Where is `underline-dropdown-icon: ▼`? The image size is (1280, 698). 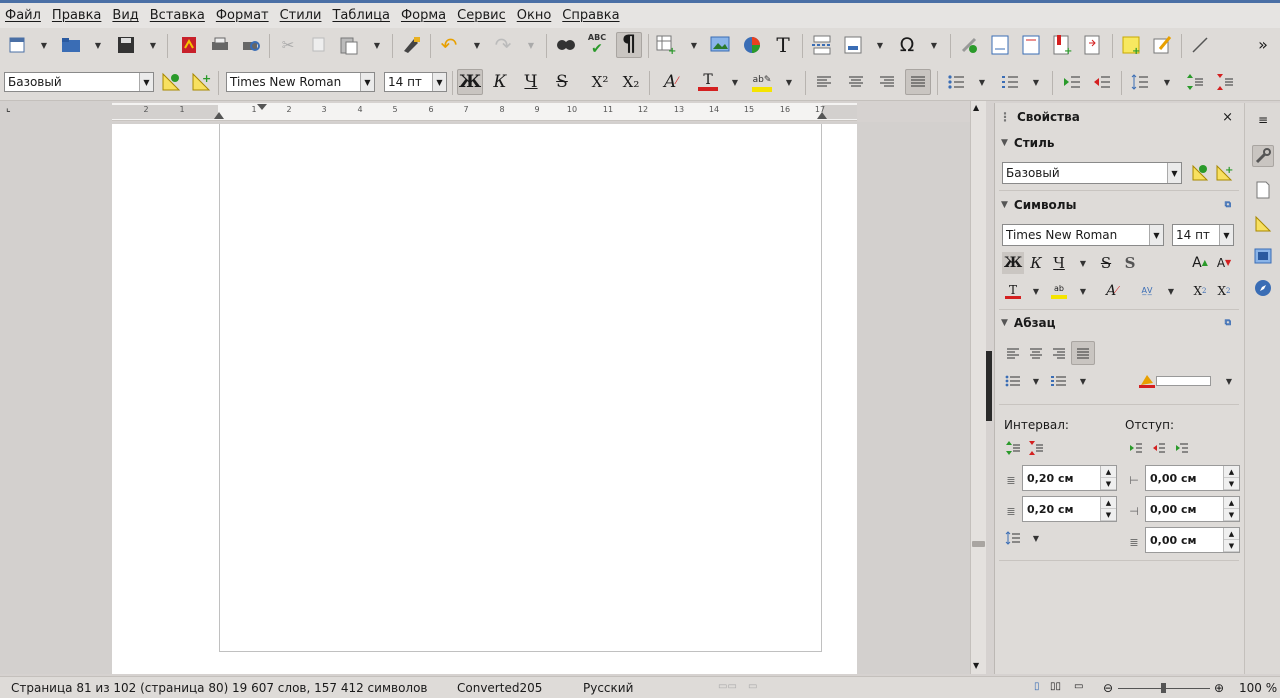 underline-dropdown-icon: ▼ is located at coordinates (1083, 263).